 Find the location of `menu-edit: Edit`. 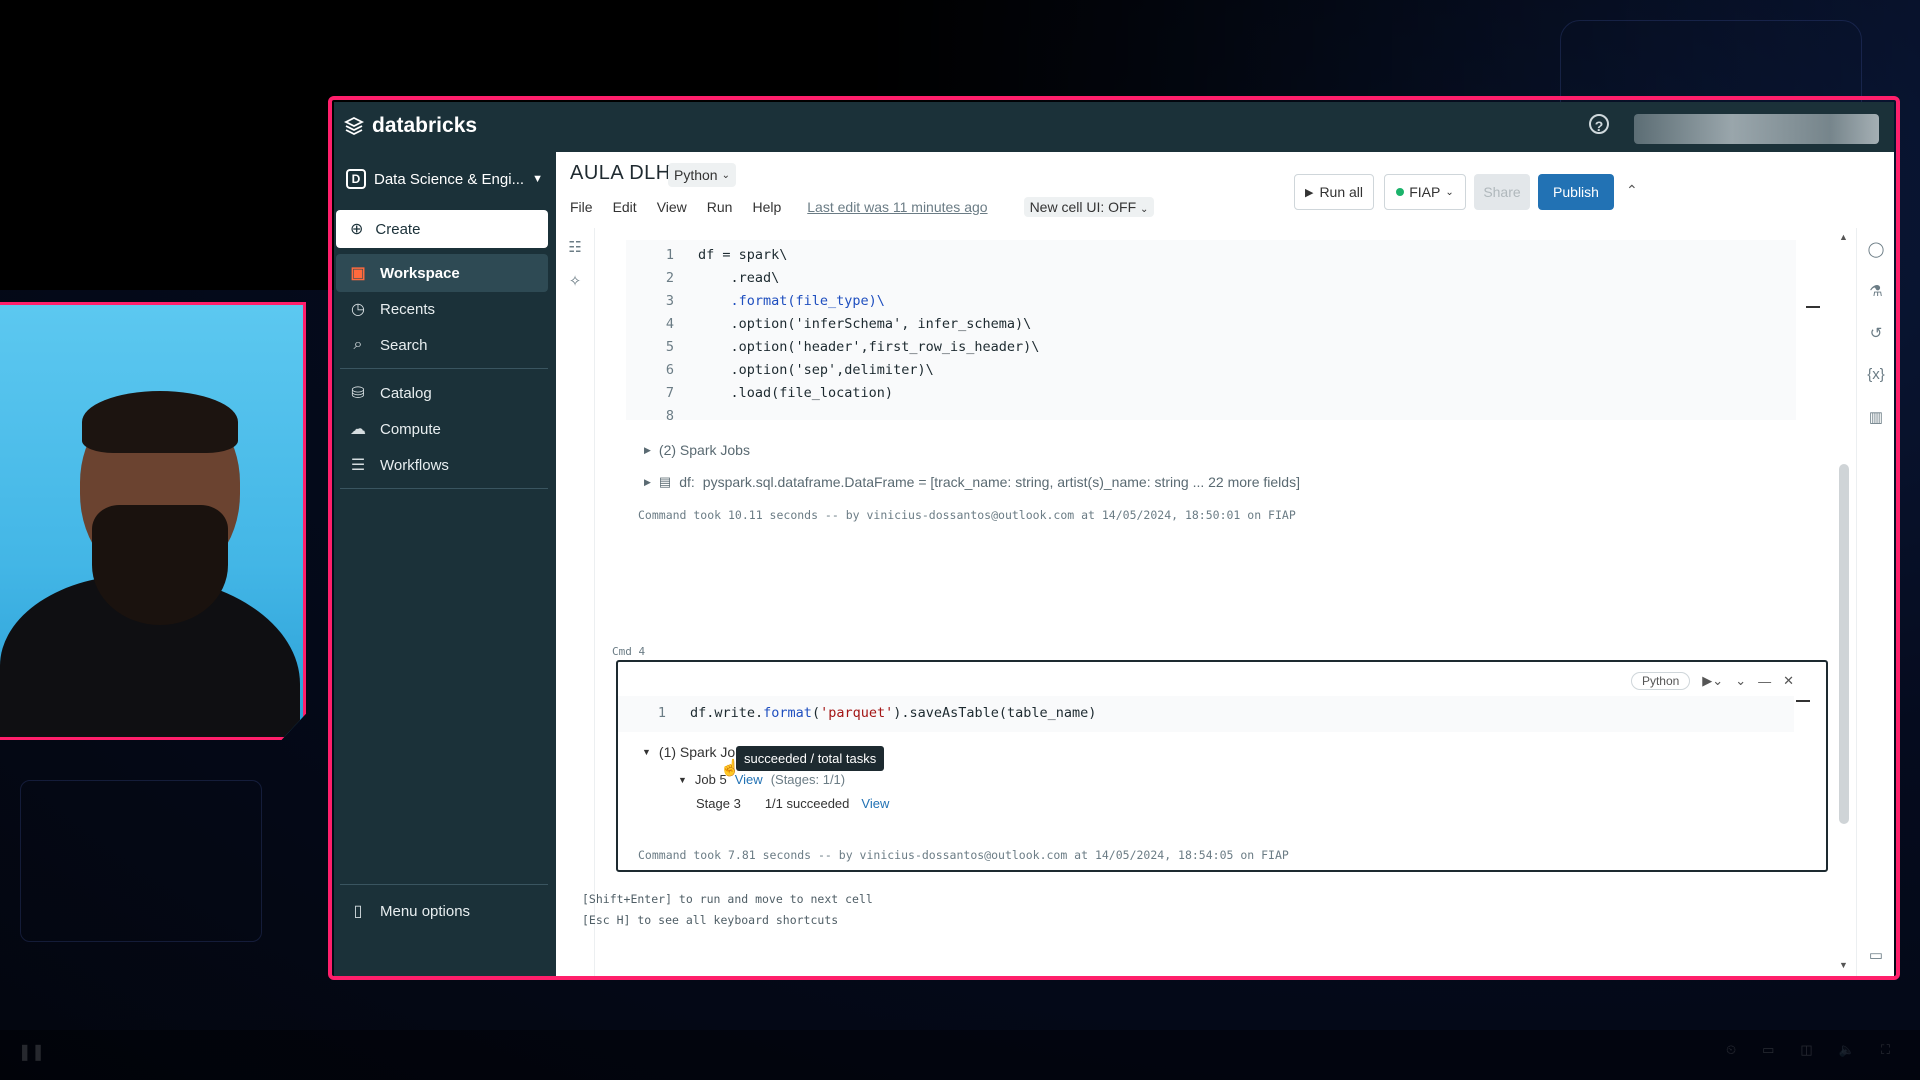

menu-edit: Edit is located at coordinates (625, 207).